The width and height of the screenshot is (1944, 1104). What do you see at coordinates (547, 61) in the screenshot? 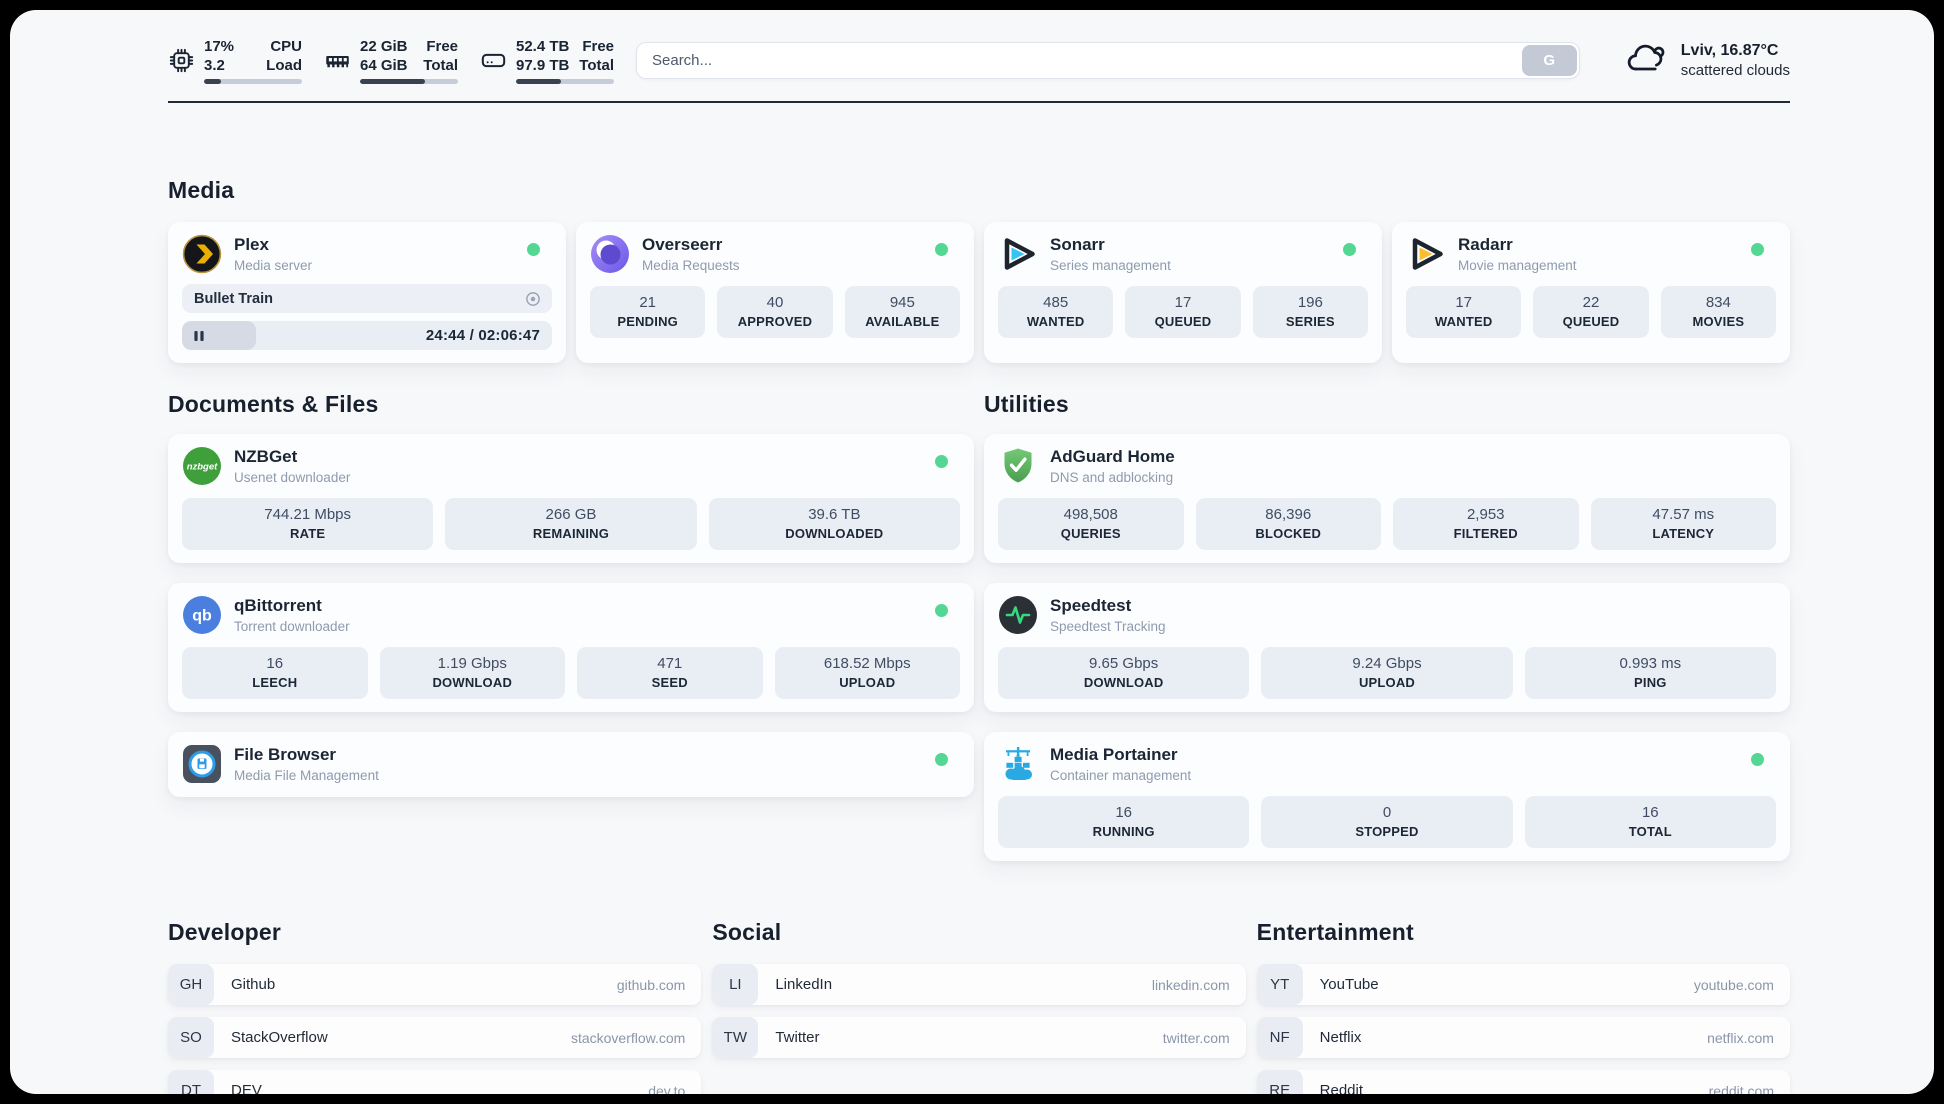
I see `disk-stat: 52.4 TB 97.9 TB Free Total` at bounding box center [547, 61].